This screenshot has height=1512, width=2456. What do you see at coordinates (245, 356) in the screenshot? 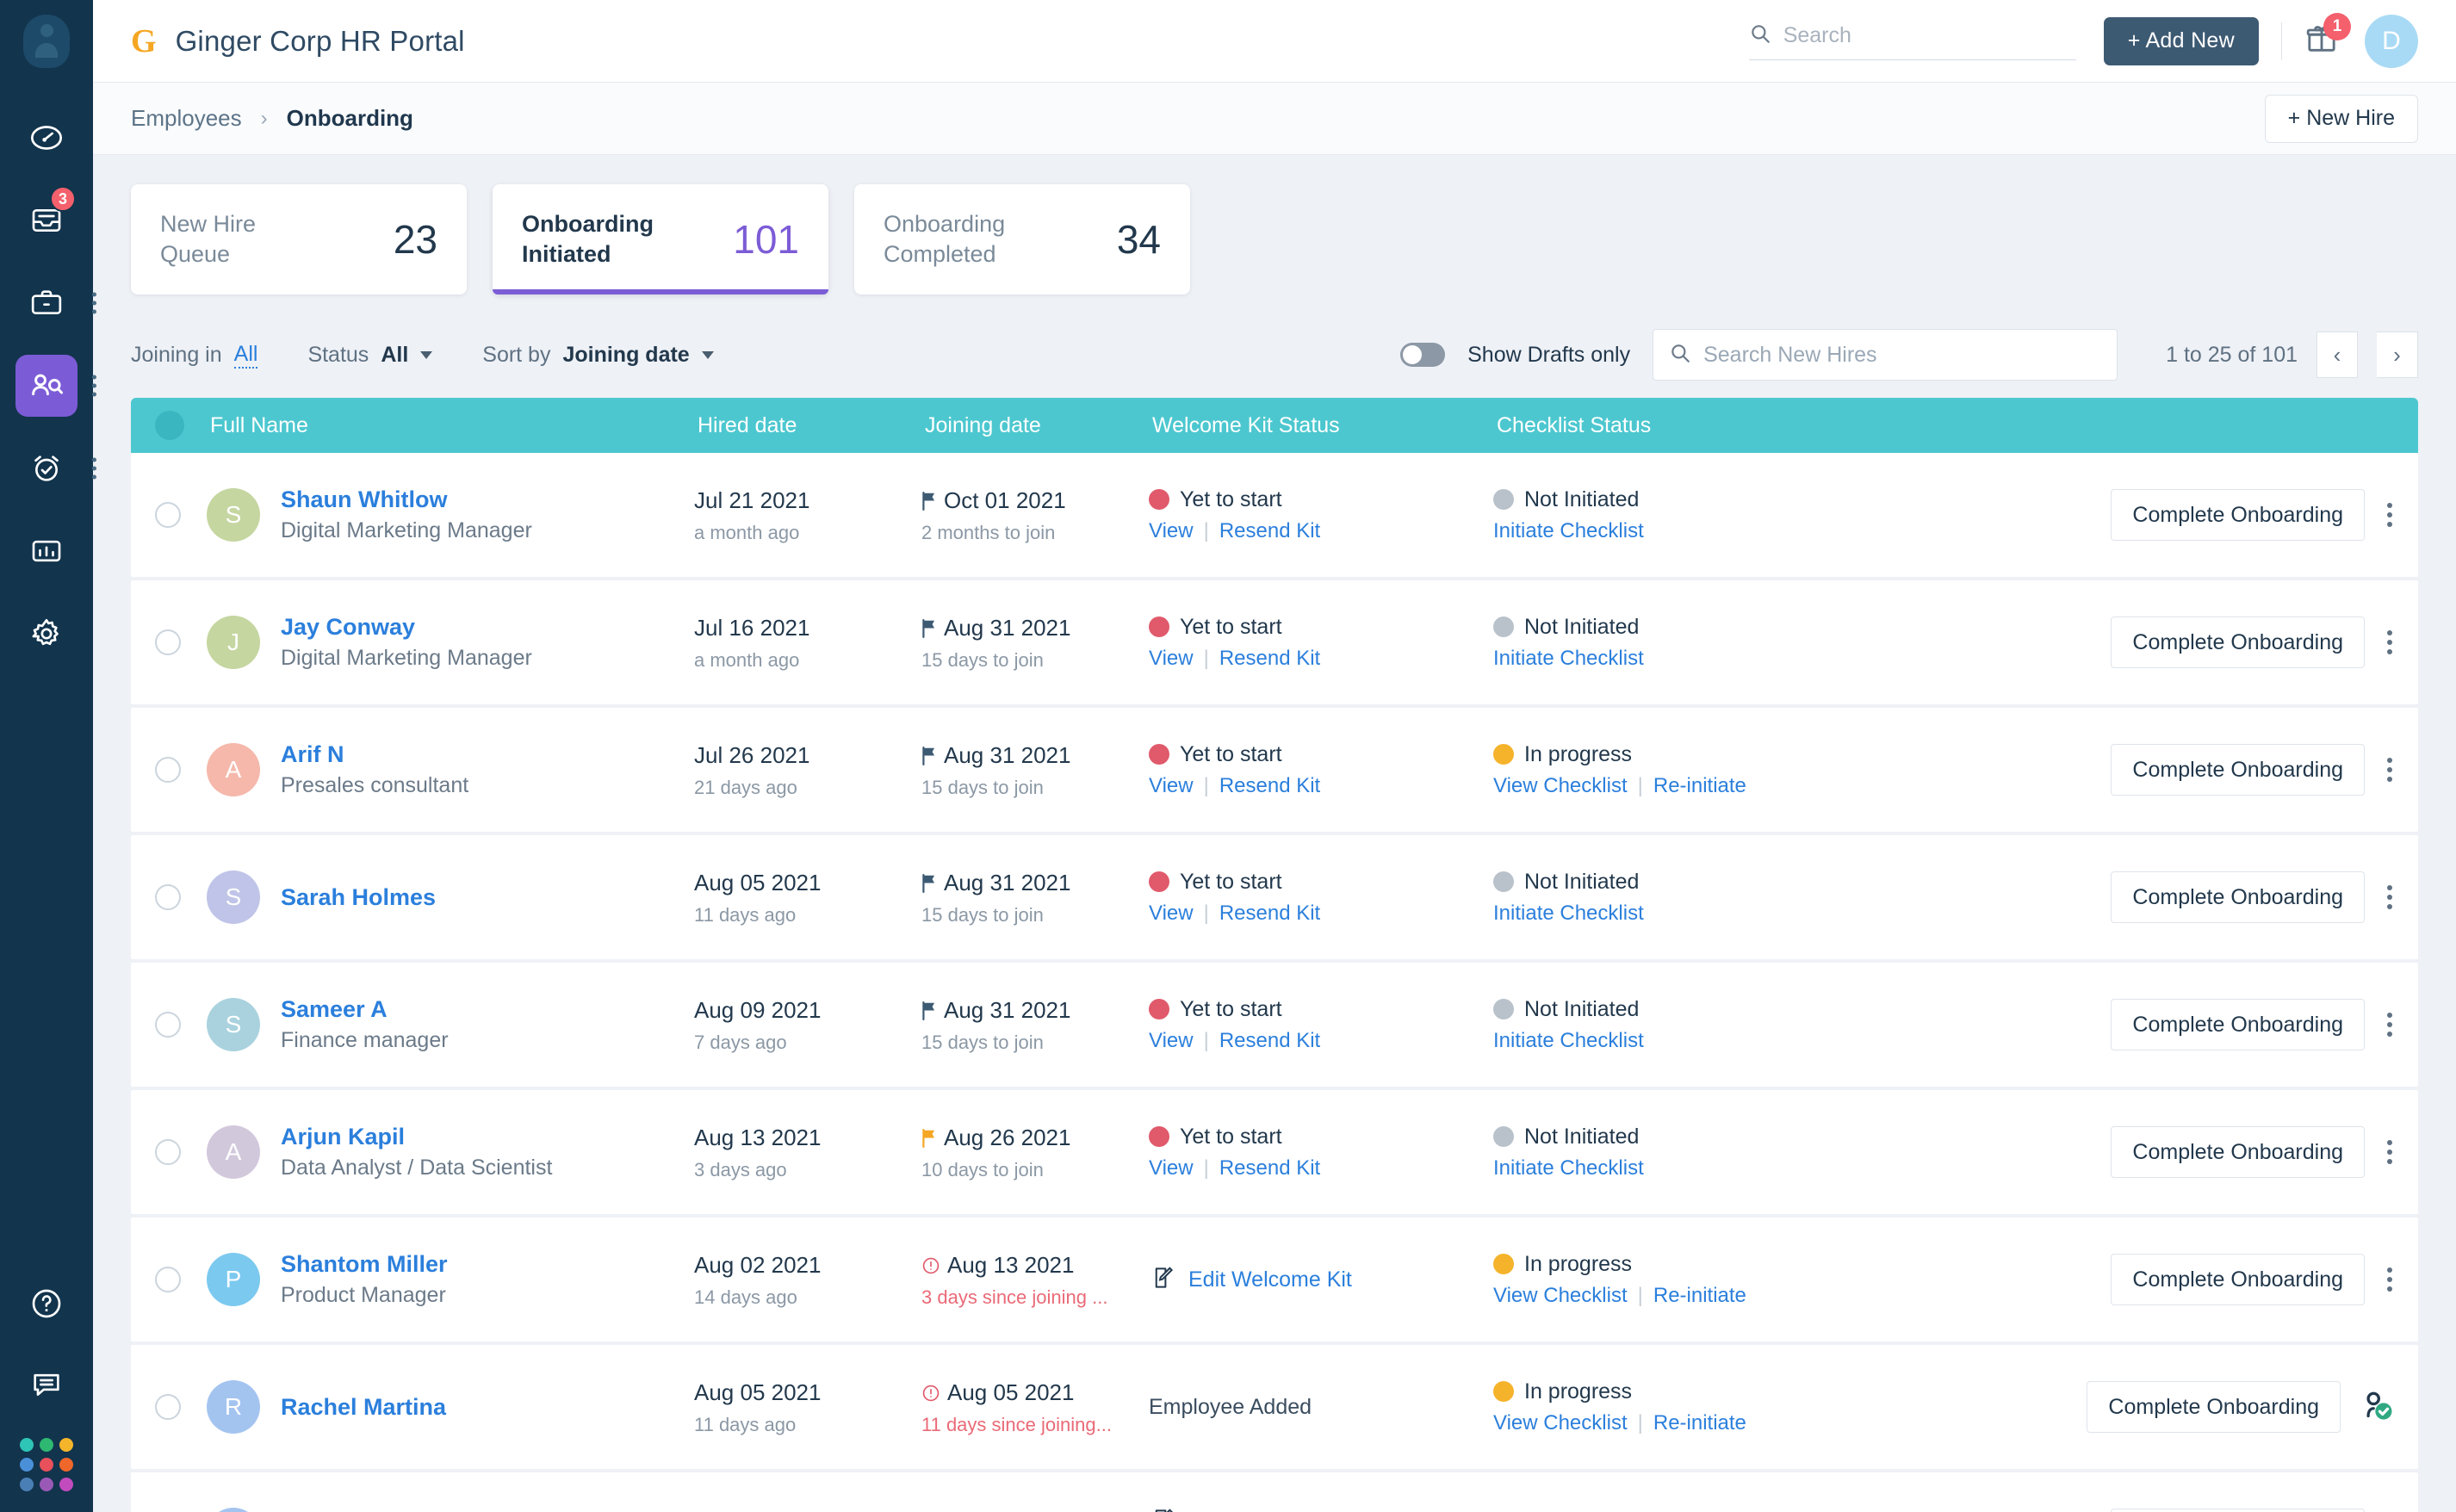
I see `filter-joining-in-value: All` at bounding box center [245, 356].